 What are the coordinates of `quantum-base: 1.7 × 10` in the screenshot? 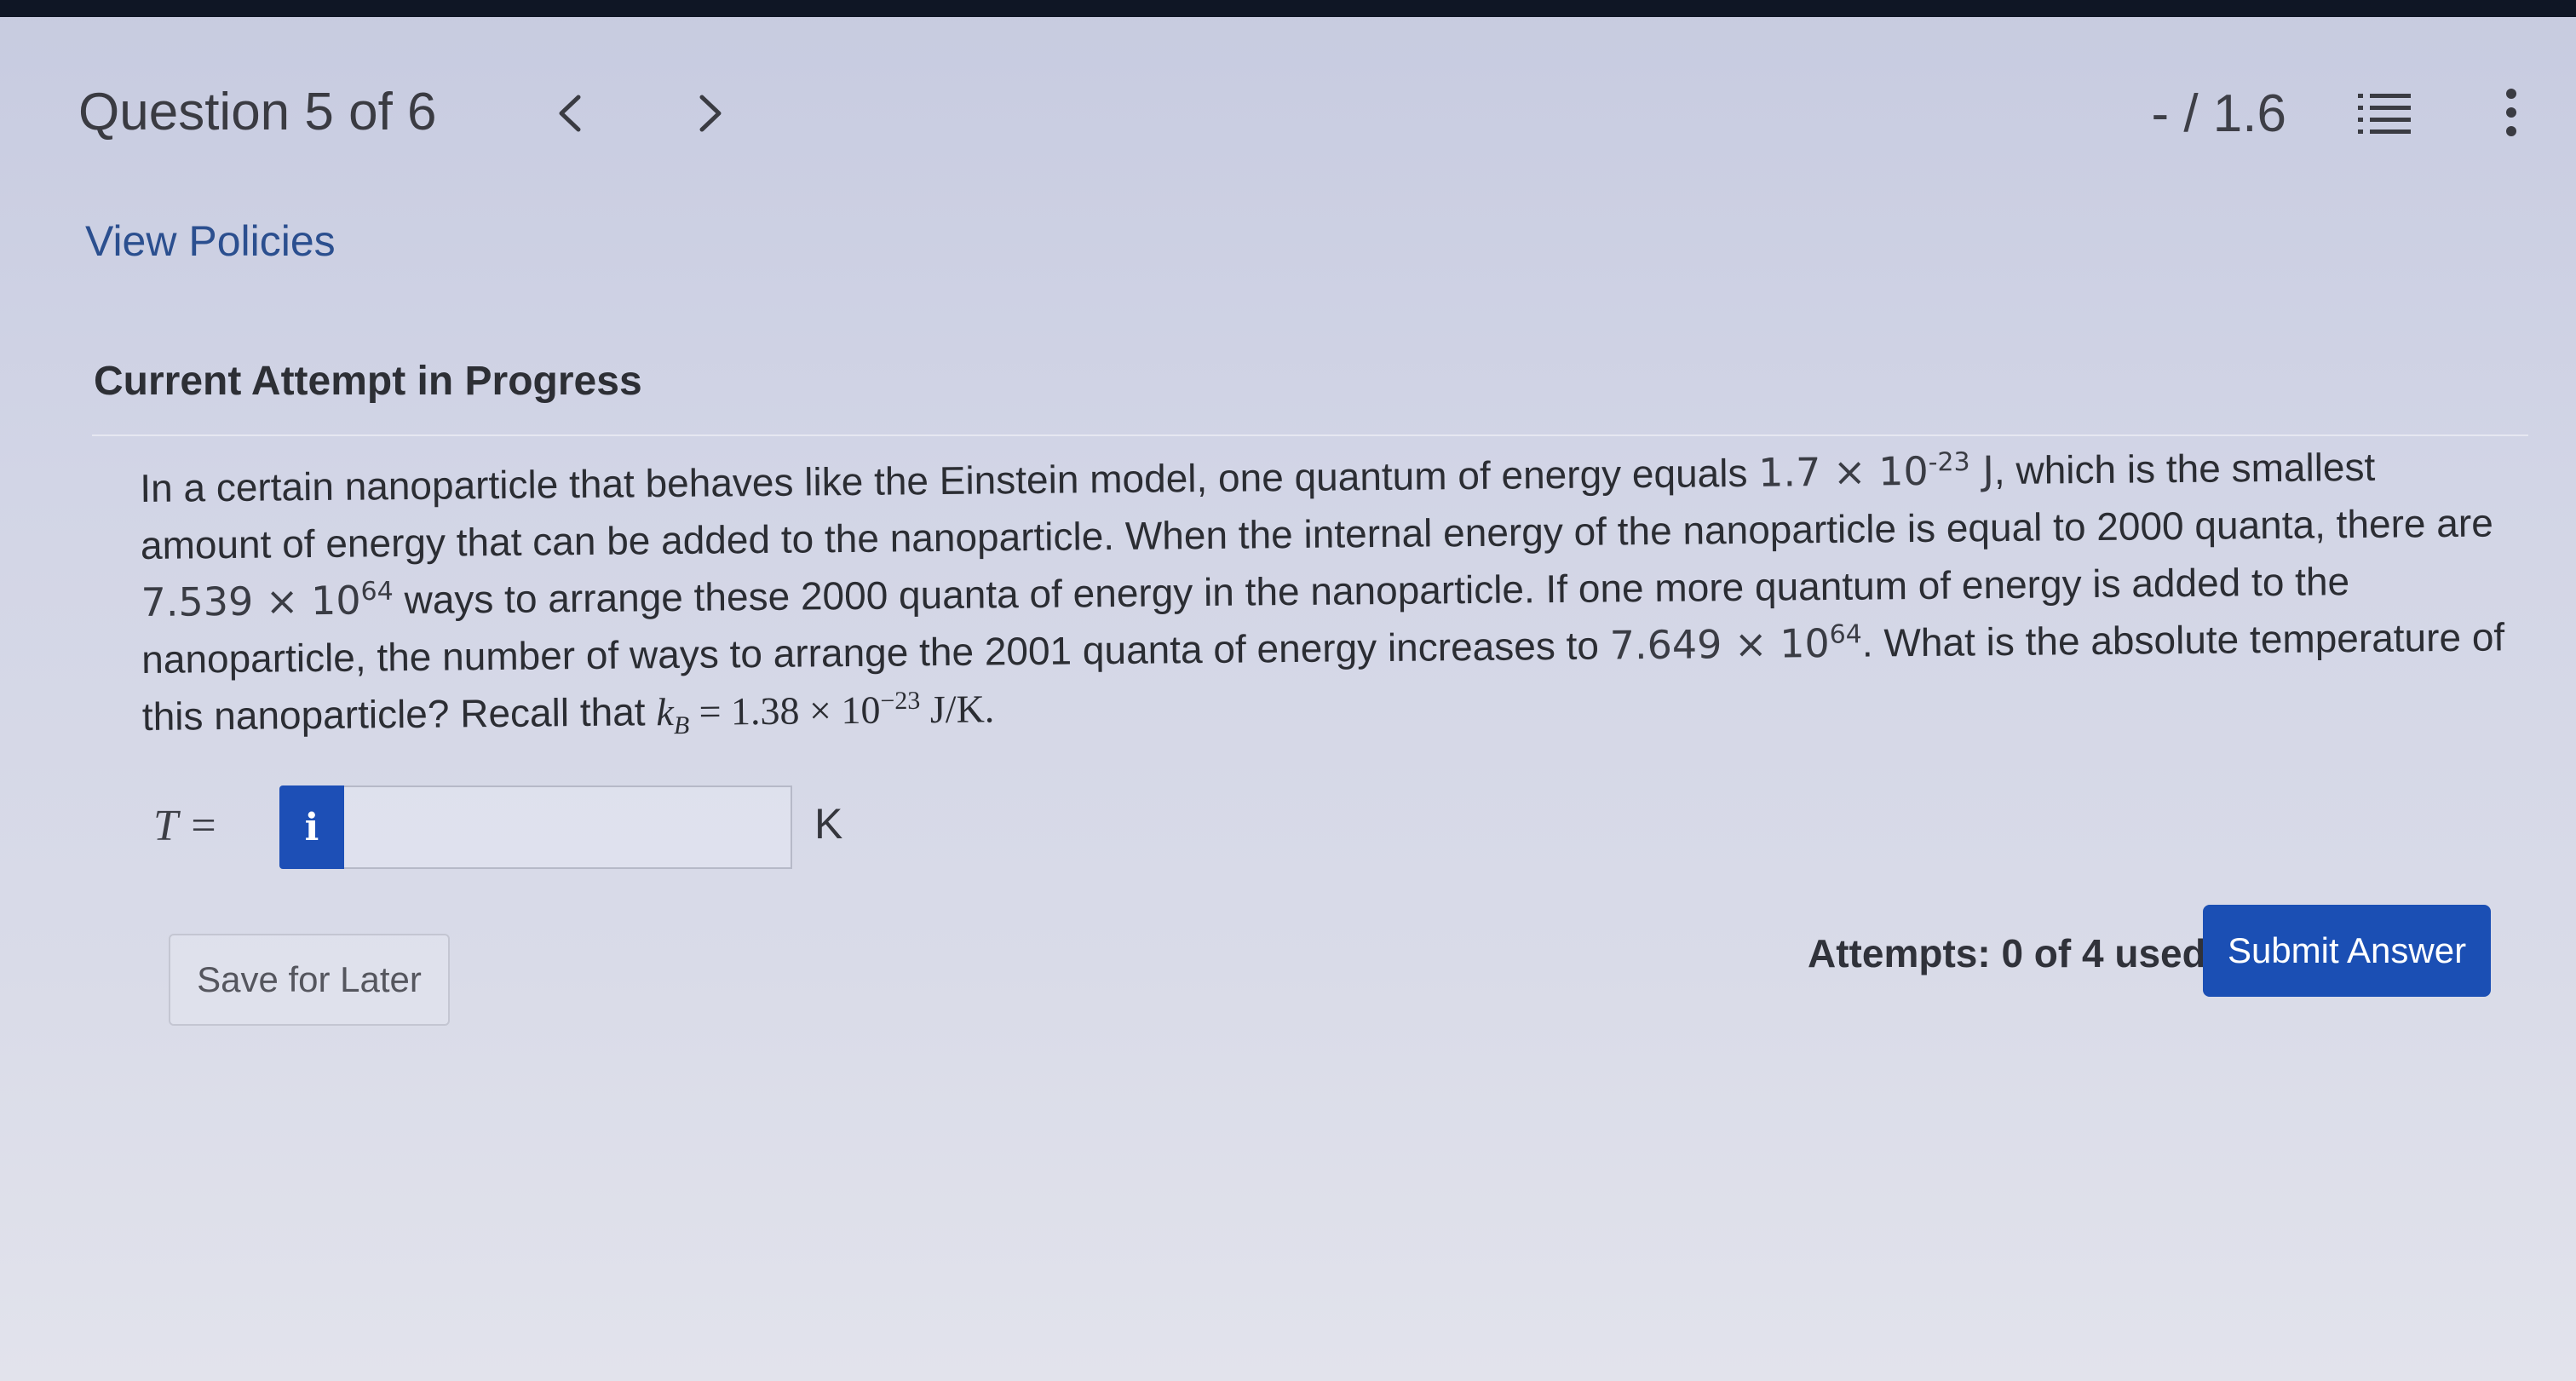 It's located at (1843, 471).